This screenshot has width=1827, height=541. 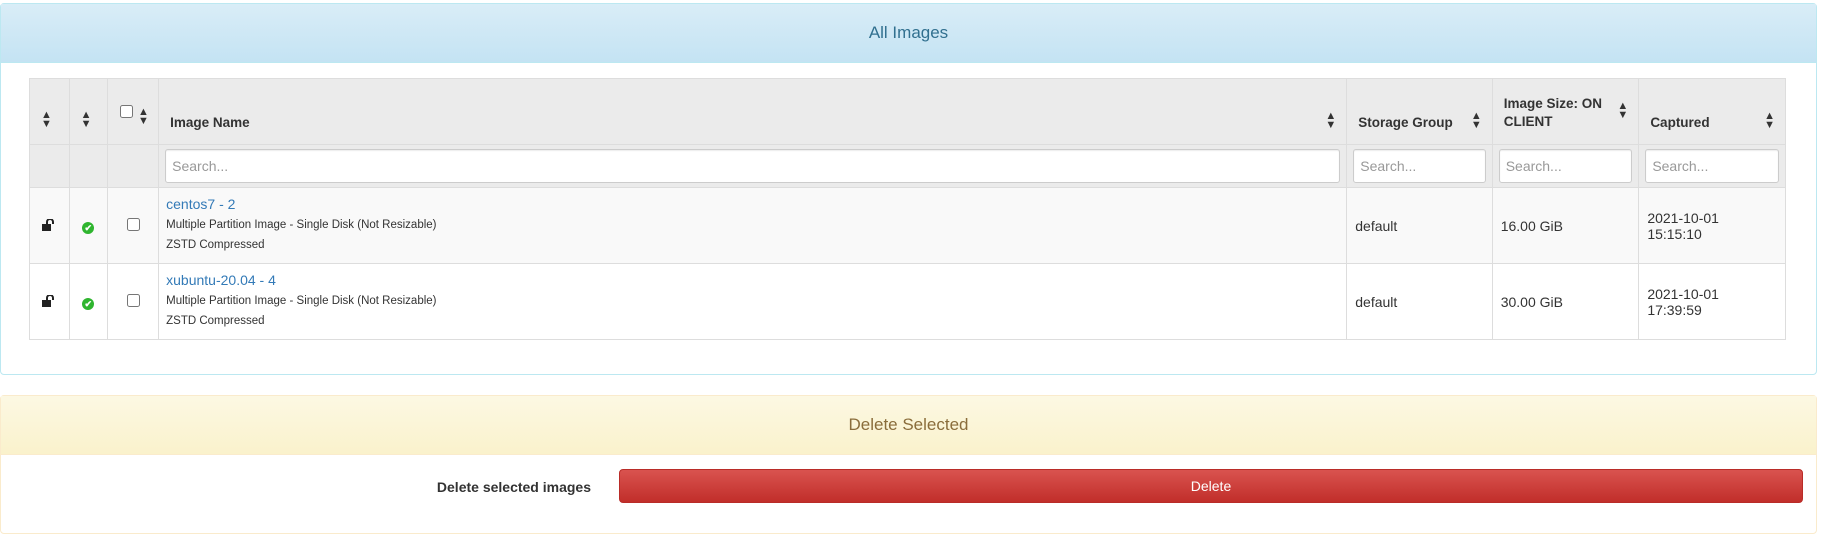 What do you see at coordinates (513, 487) in the screenshot?
I see `delete-selected-label: Delete selected images` at bounding box center [513, 487].